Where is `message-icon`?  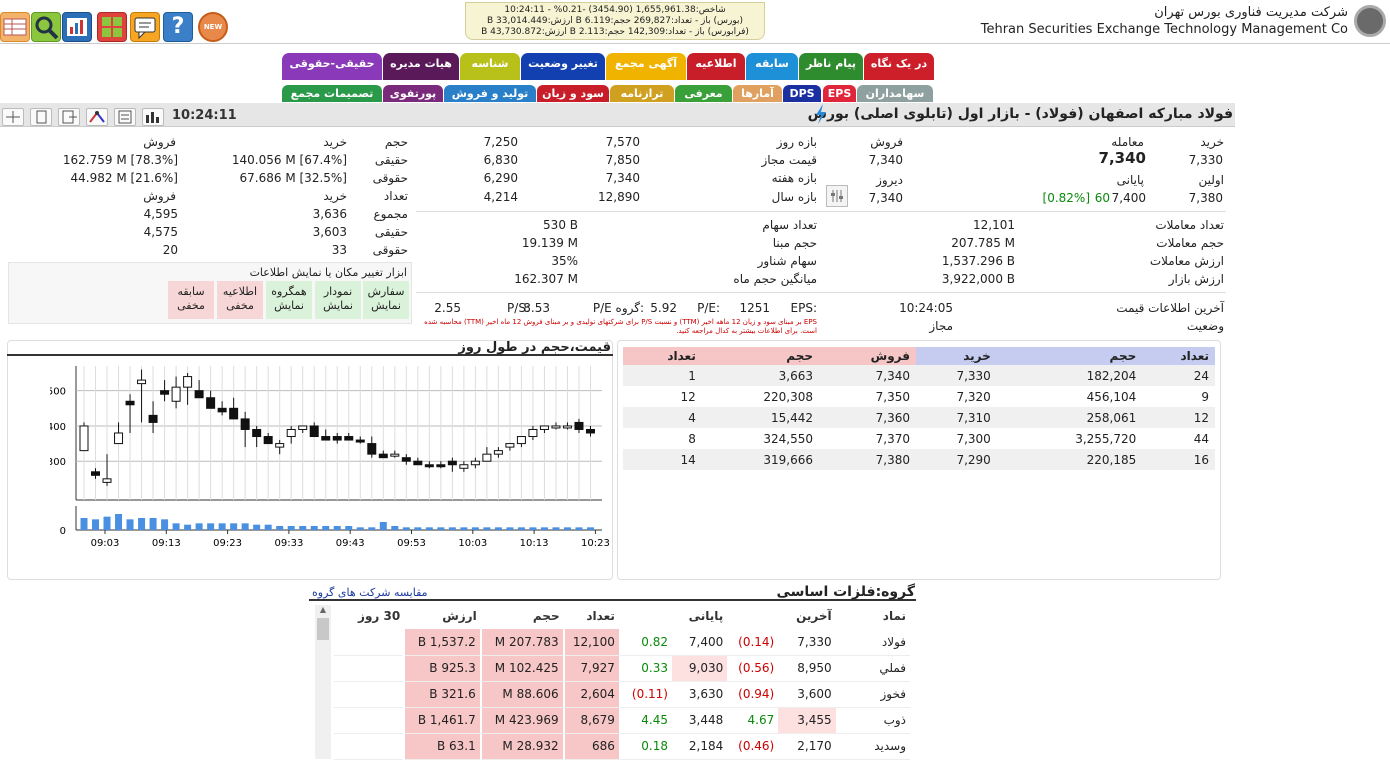
message-icon is located at coordinates (145, 27).